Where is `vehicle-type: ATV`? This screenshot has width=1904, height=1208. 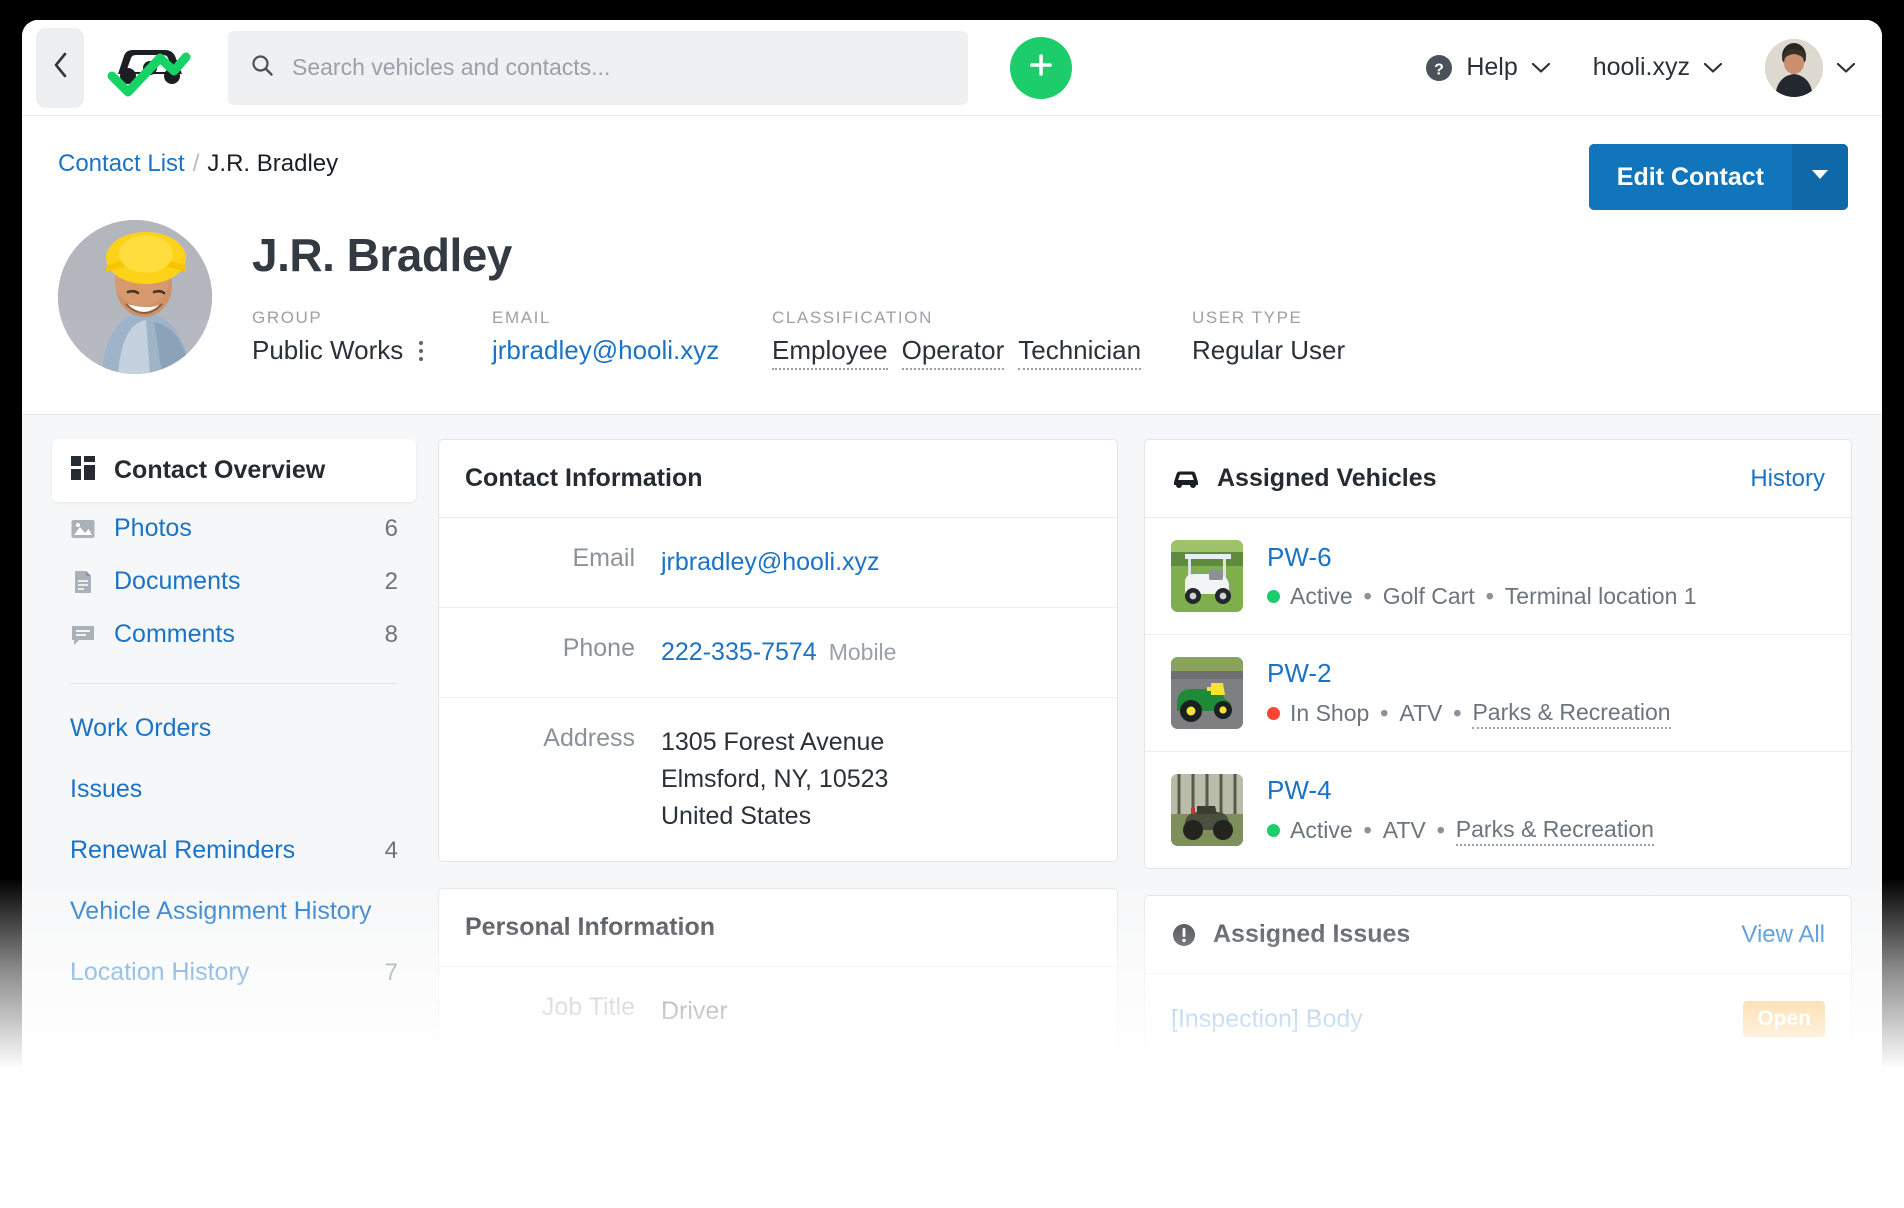
vehicle-type: ATV is located at coordinates (1404, 830).